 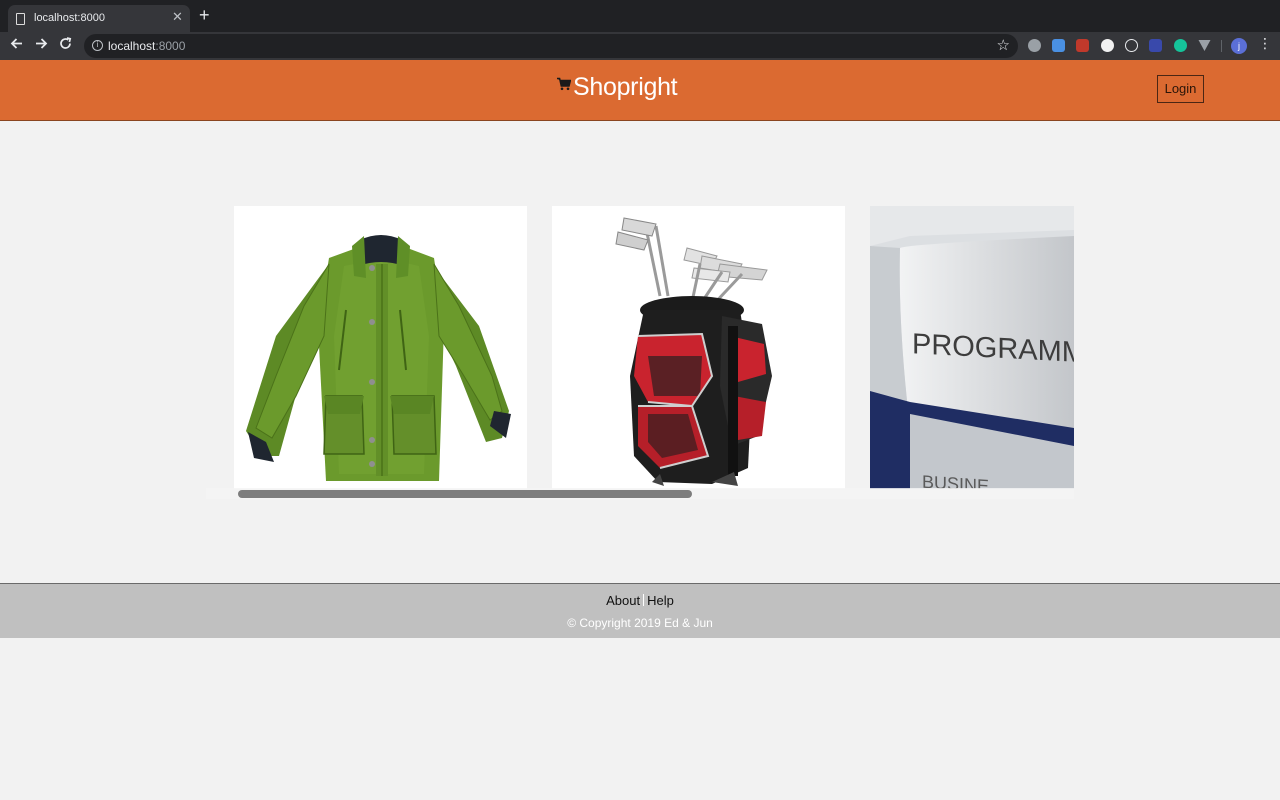 I want to click on extension-vue-icon, so click(x=1204, y=45).